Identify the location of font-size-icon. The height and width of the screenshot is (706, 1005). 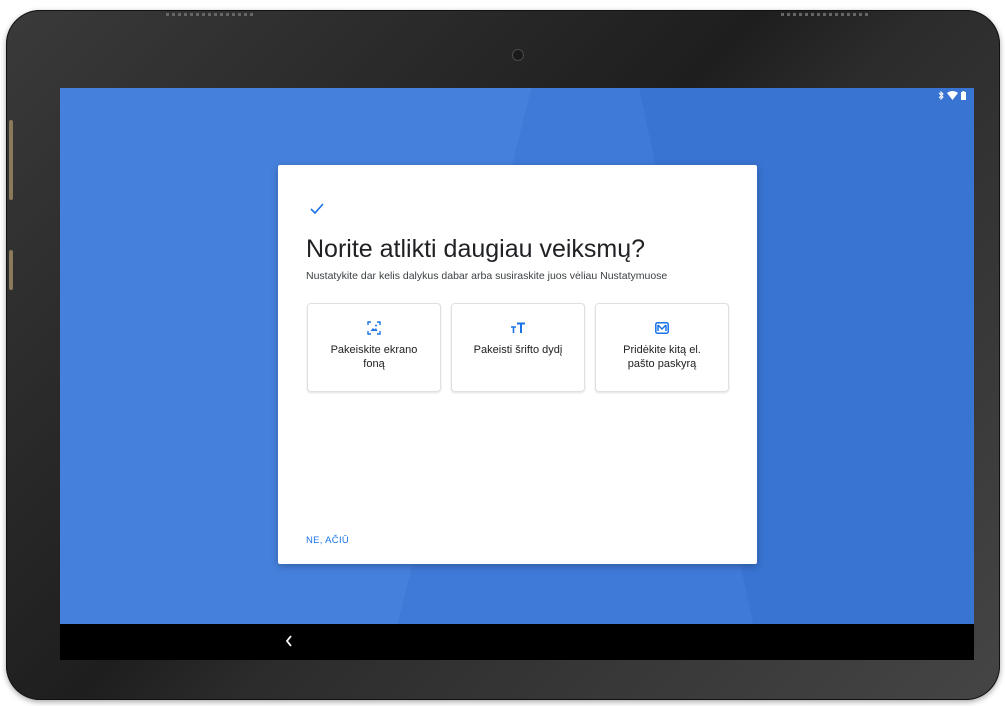
(518, 328).